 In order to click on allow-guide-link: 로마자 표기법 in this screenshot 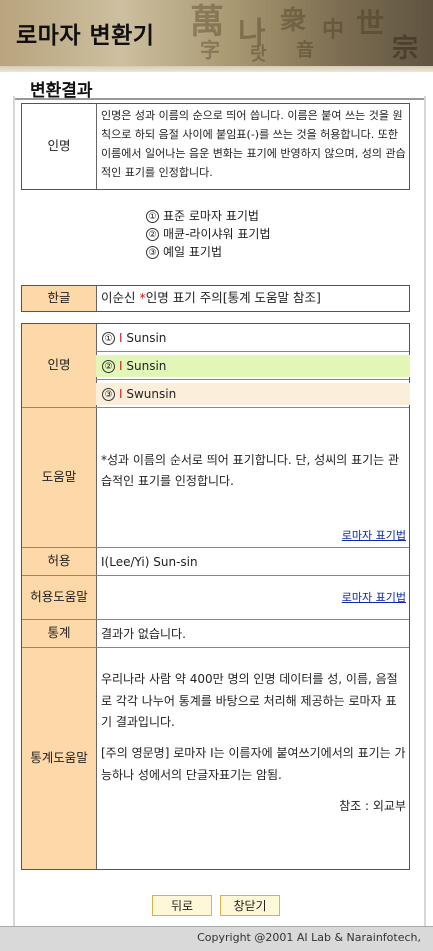, I will do `click(374, 597)`.